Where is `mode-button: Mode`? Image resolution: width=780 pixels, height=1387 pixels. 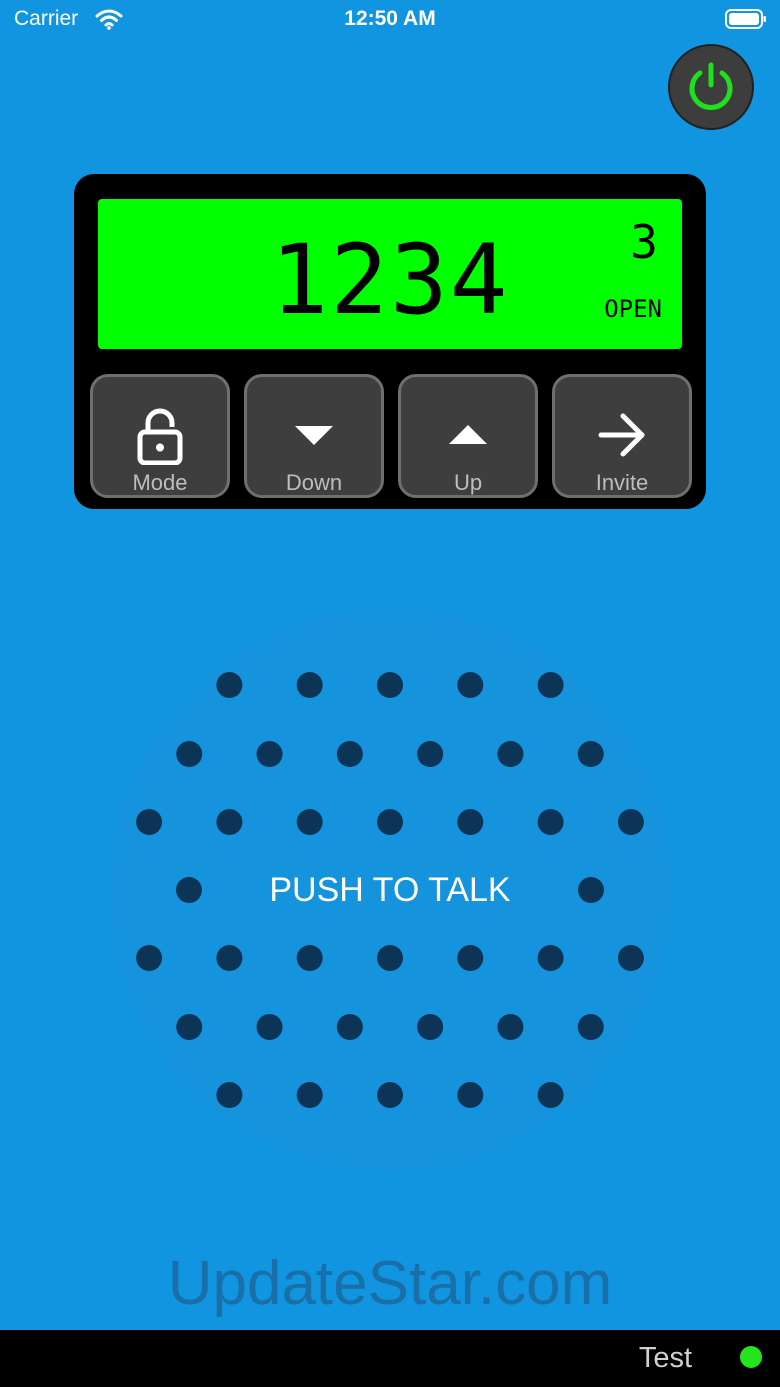
mode-button: Mode is located at coordinates (160, 436).